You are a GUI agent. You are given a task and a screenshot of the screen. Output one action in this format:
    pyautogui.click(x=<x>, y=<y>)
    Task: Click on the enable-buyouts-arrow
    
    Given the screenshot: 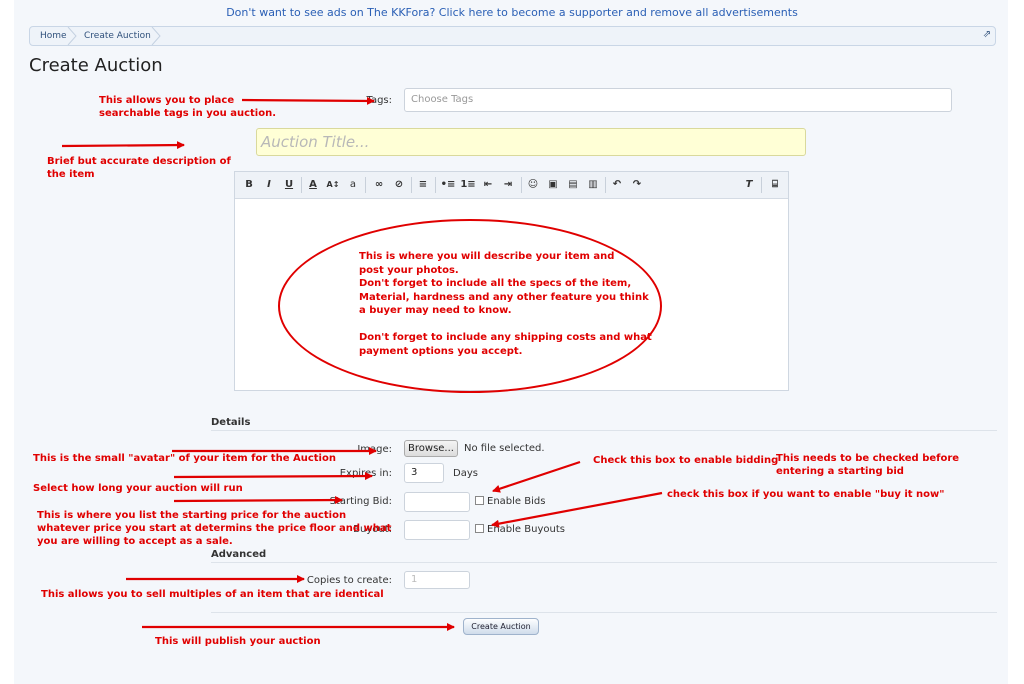 What is the action you would take?
    pyautogui.click(x=577, y=509)
    